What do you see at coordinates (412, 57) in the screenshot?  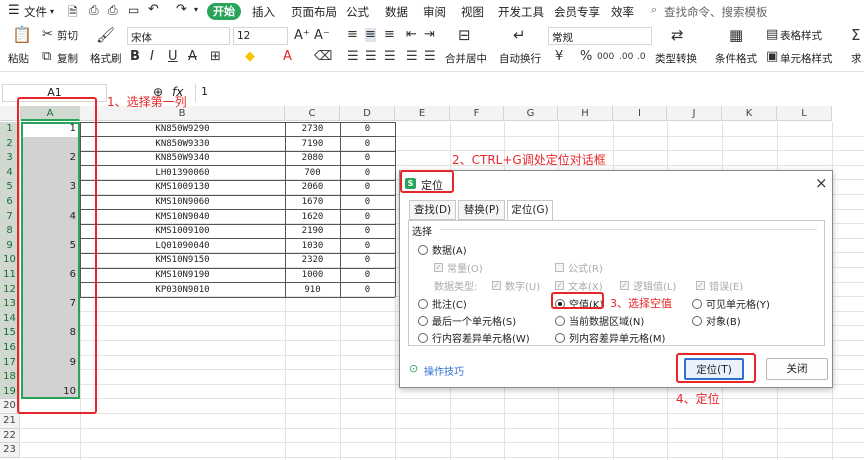 I see `justify-icon: ☰` at bounding box center [412, 57].